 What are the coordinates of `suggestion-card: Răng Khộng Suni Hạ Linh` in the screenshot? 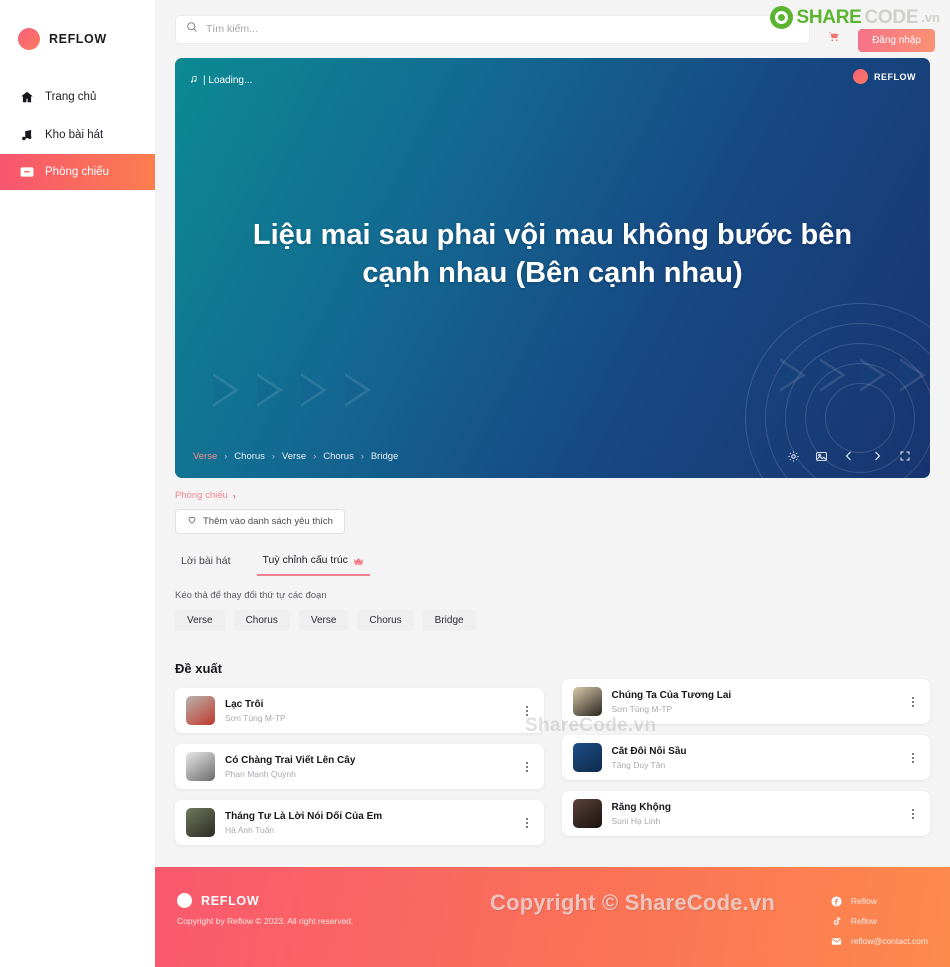 It's located at (745, 813).